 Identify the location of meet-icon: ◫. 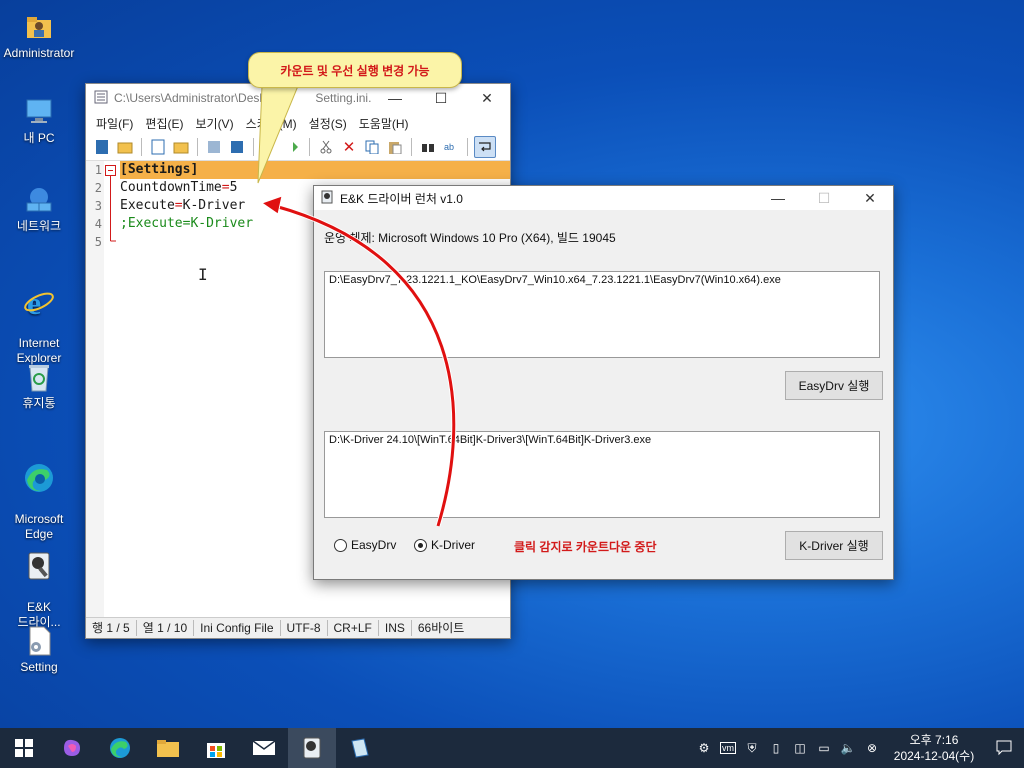
(800, 748).